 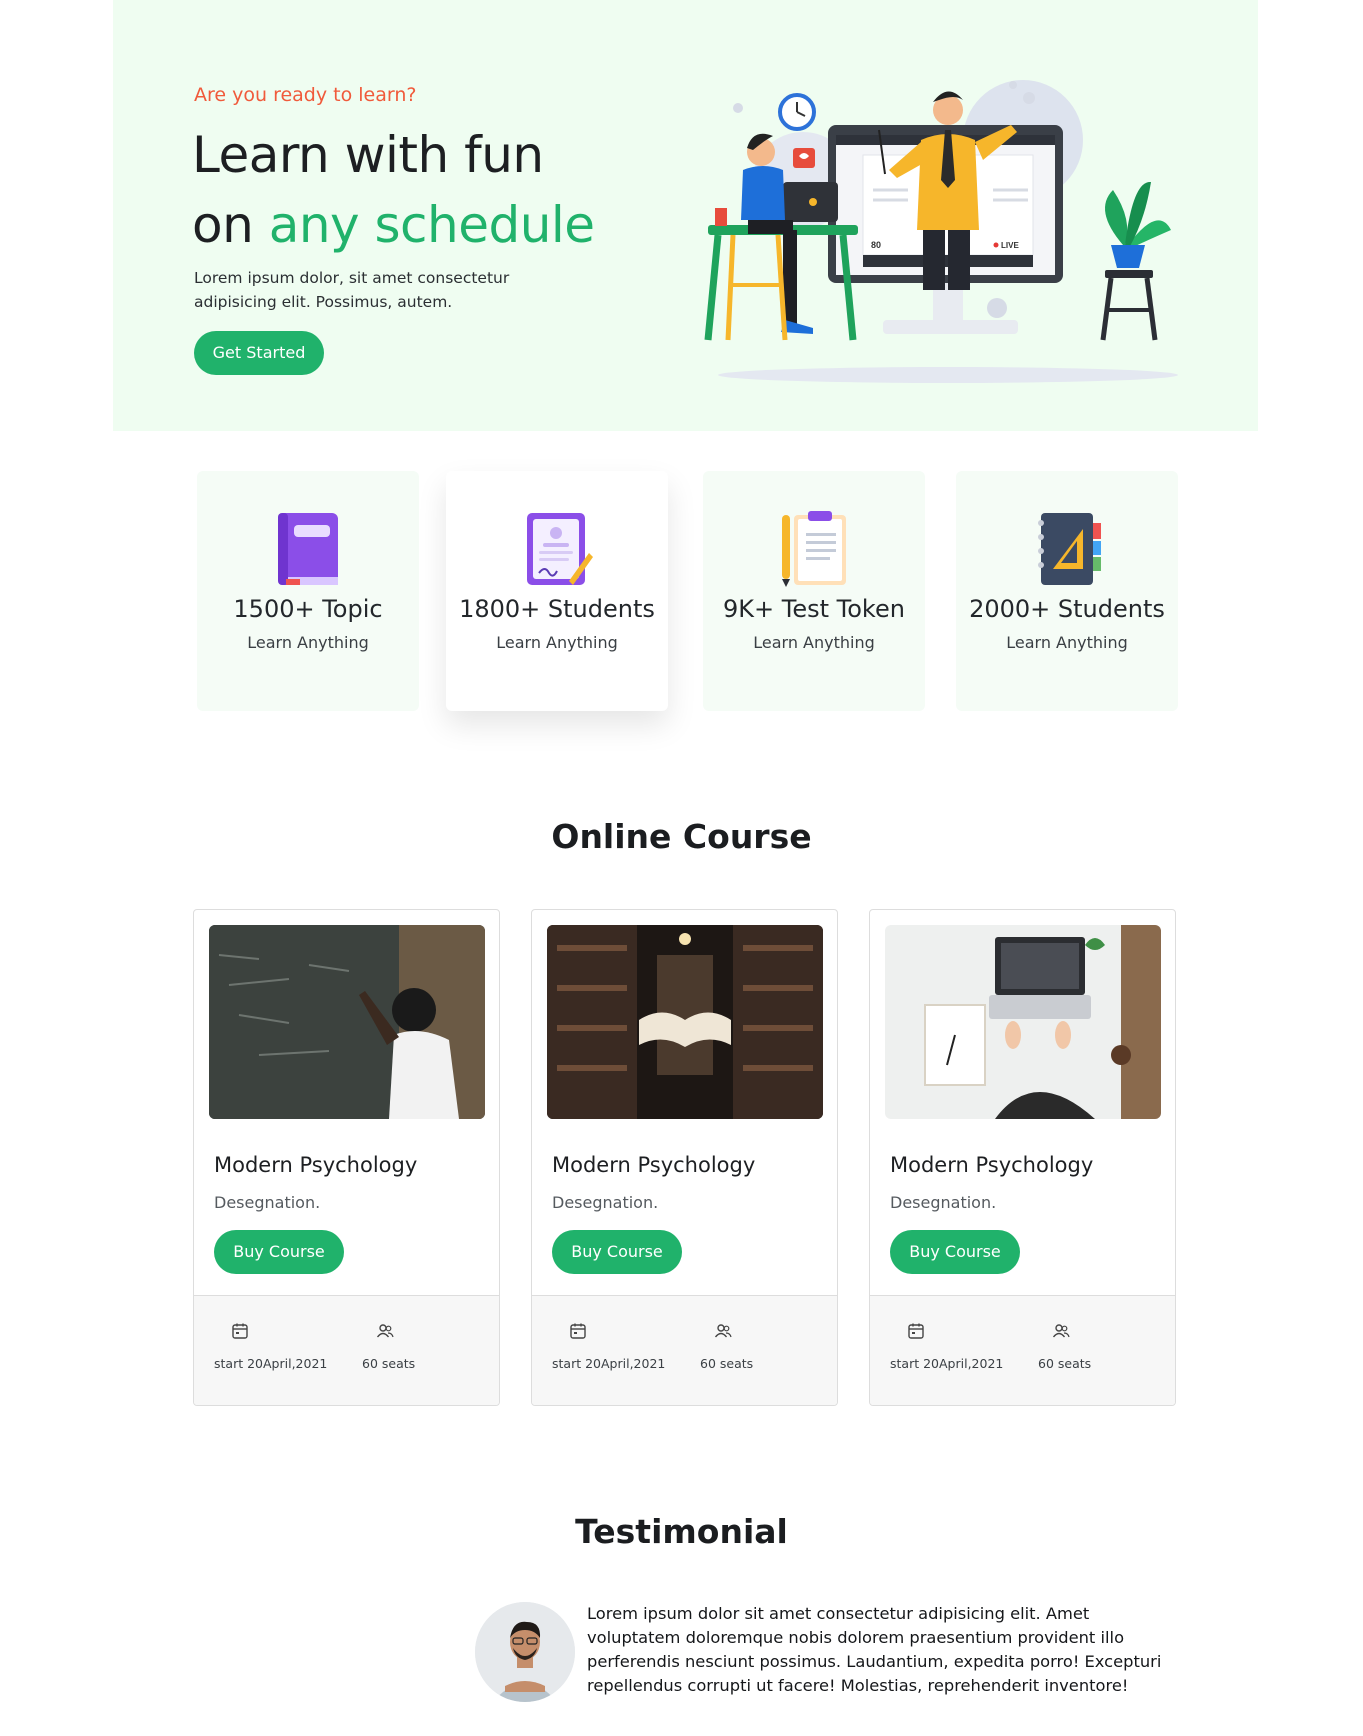 What do you see at coordinates (681, 836) in the screenshot?
I see `online-course-title: Online Course` at bounding box center [681, 836].